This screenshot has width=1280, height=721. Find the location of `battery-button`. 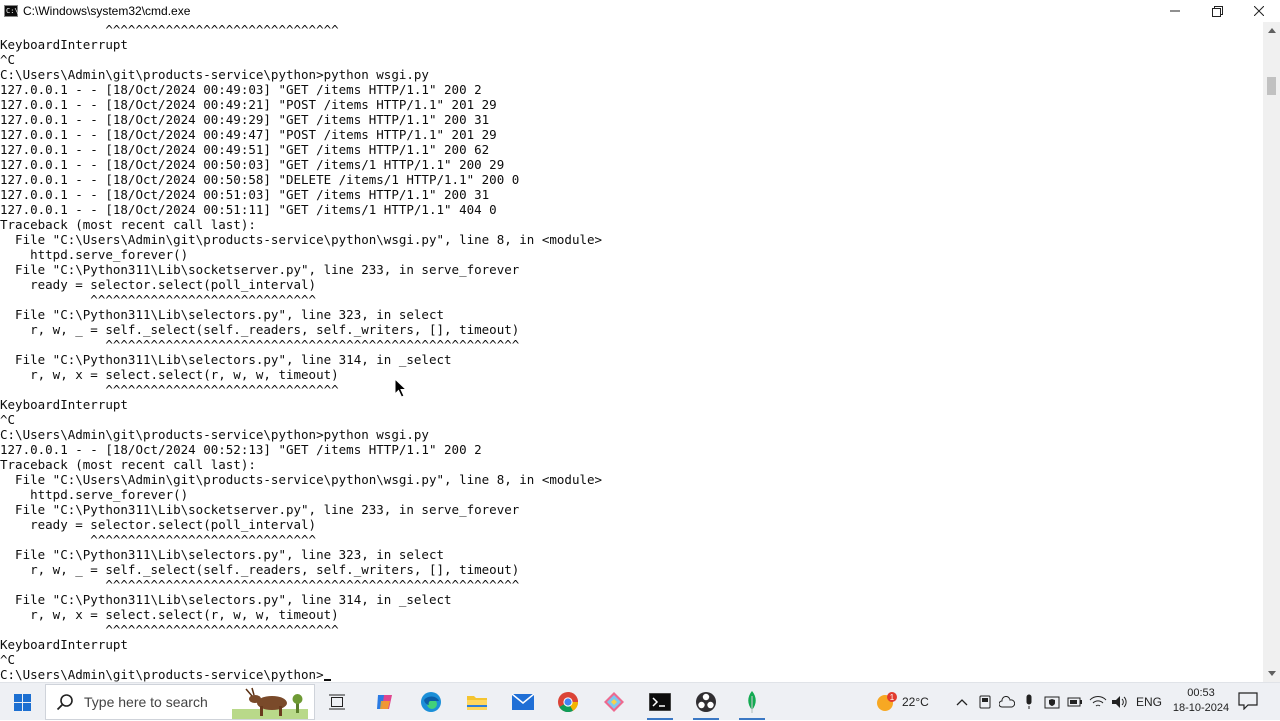

battery-button is located at coordinates (1075, 702).